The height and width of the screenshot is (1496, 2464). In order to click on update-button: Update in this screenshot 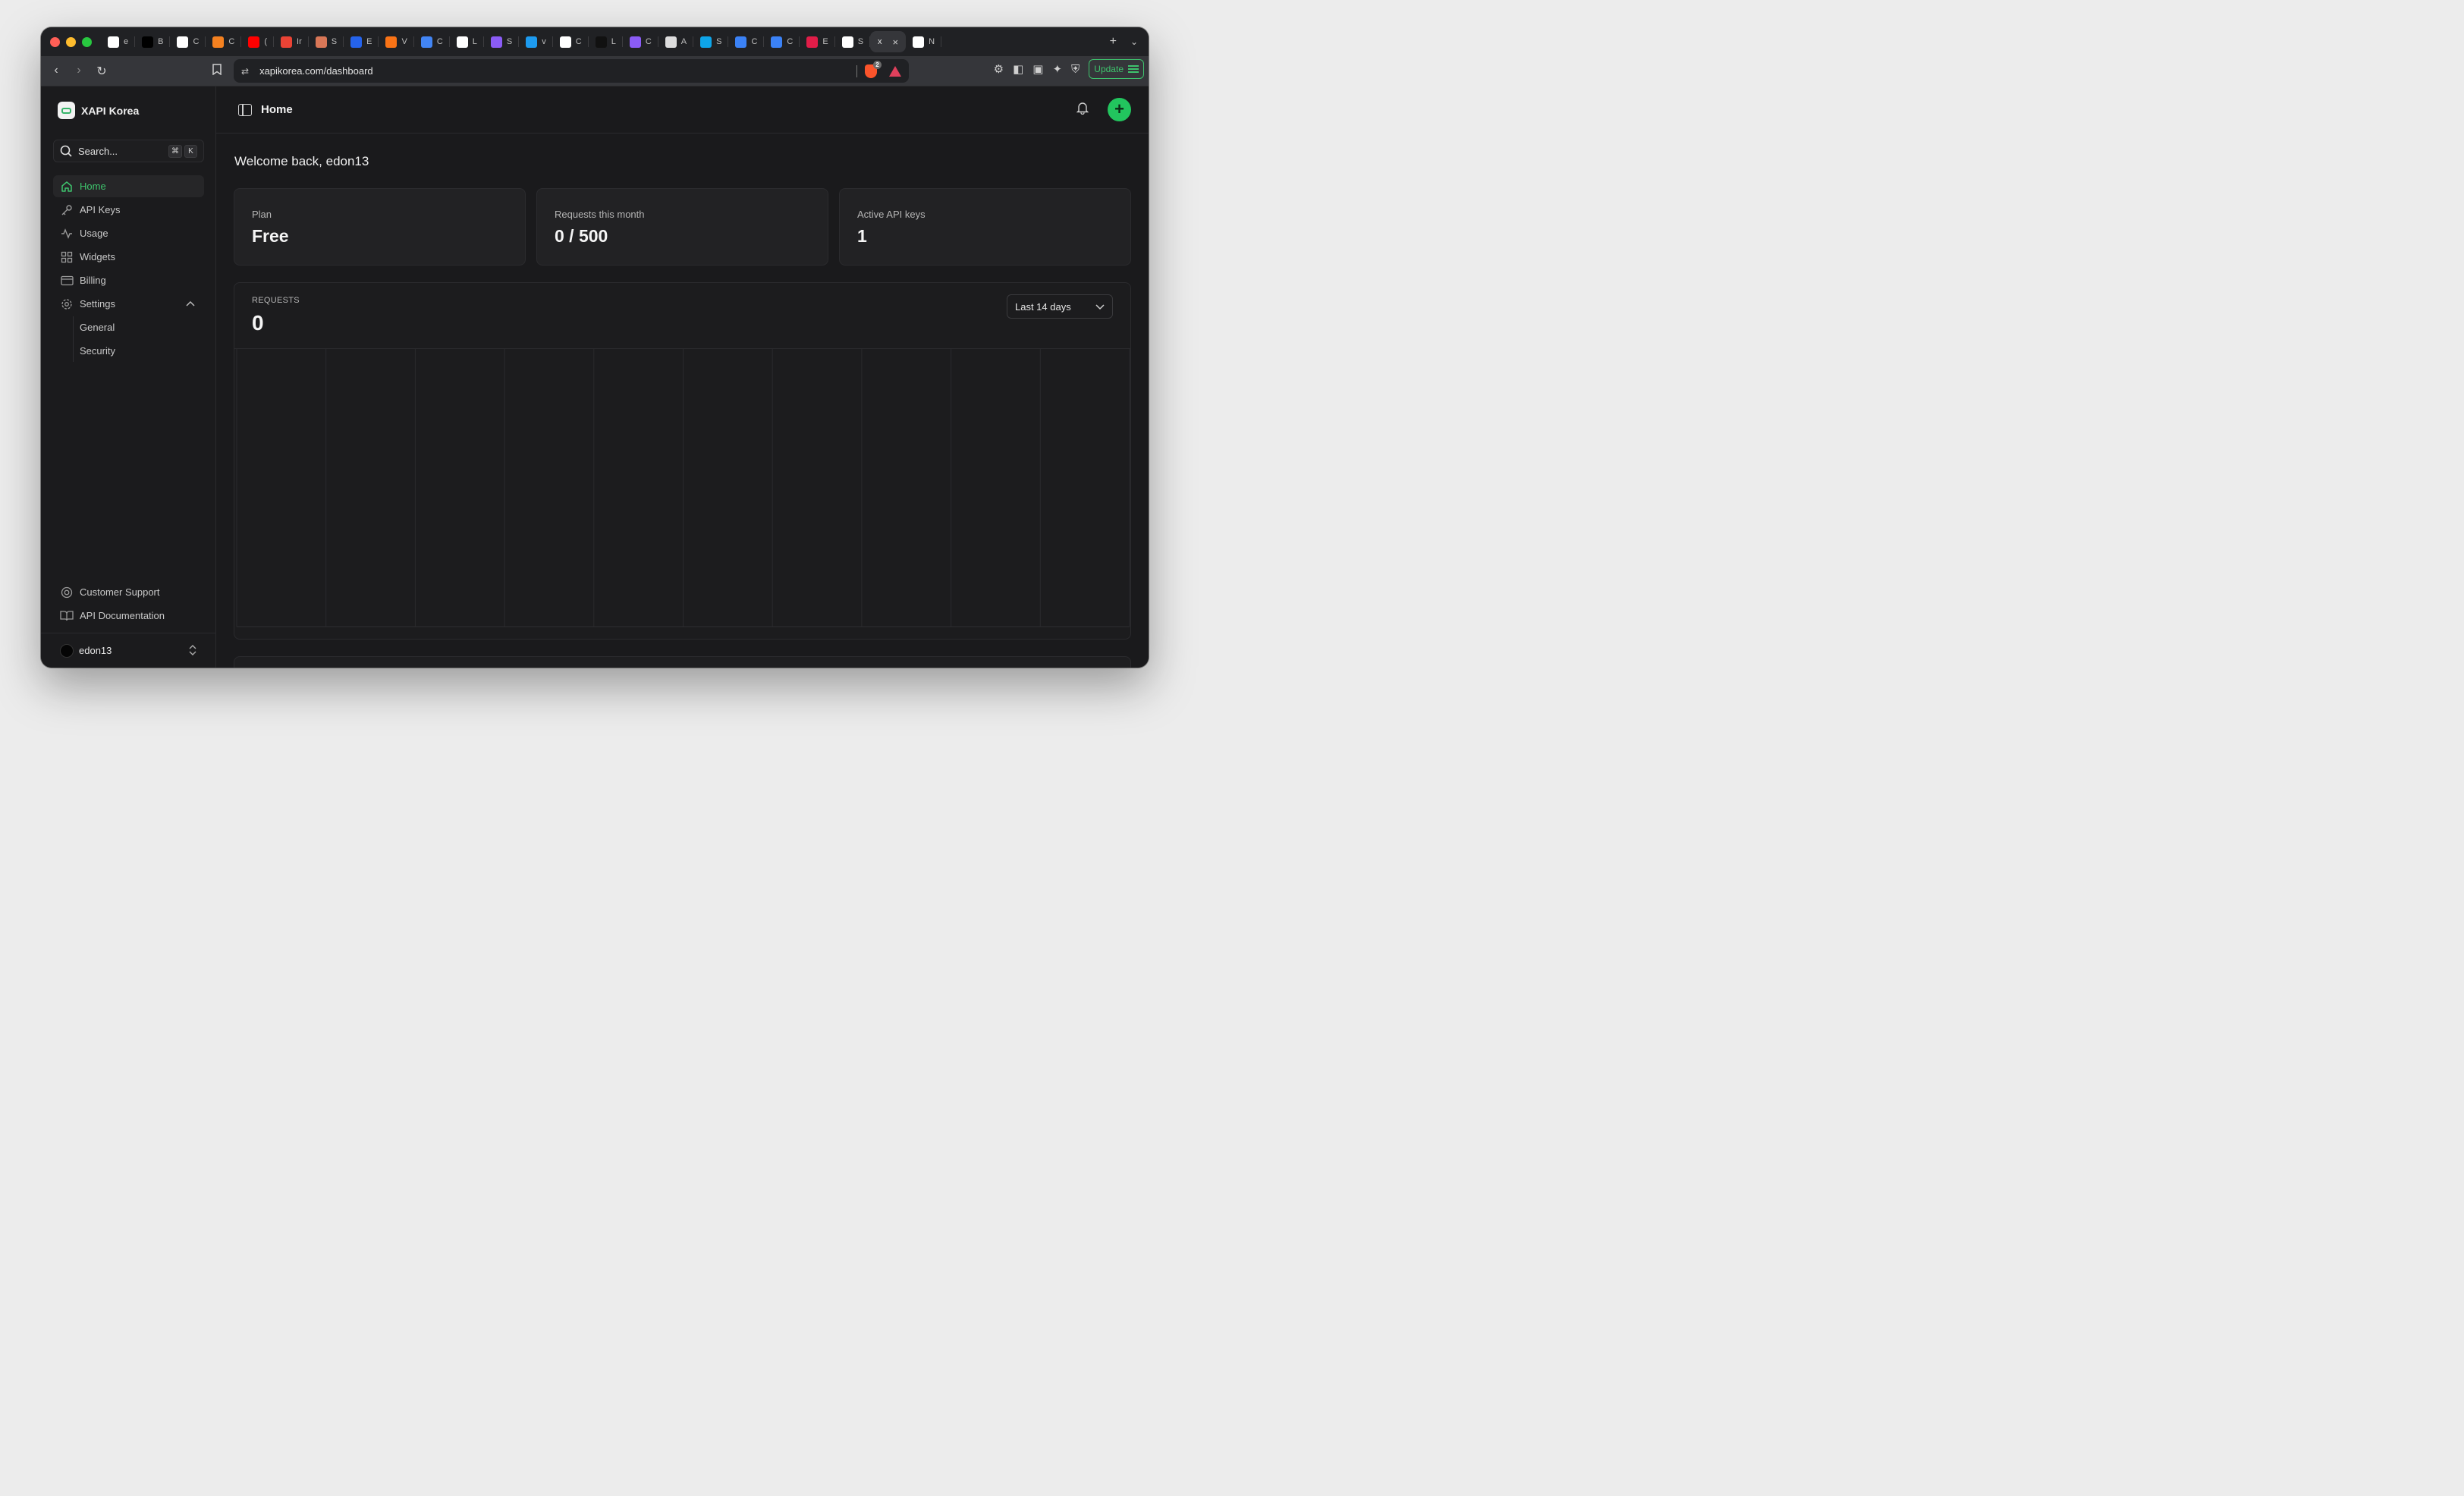, I will do `click(1116, 69)`.